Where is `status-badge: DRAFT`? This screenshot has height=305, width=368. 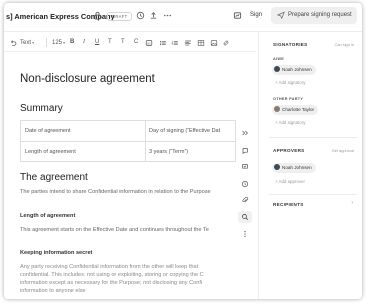
status-badge: DRAFT is located at coordinates (120, 16).